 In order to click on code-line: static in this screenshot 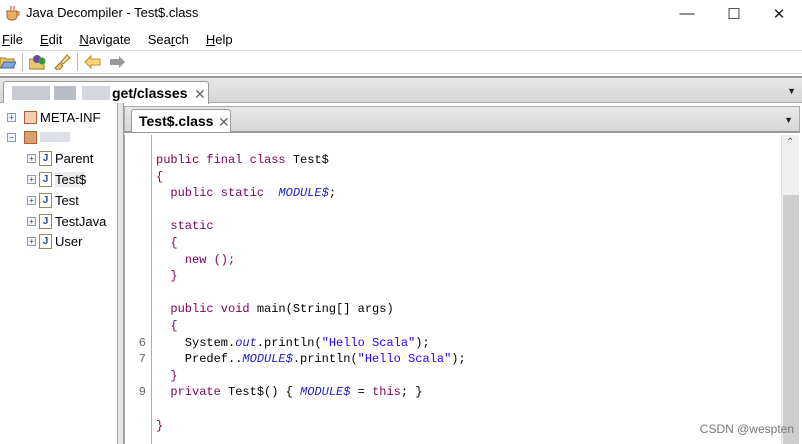, I will do `click(185, 226)`.